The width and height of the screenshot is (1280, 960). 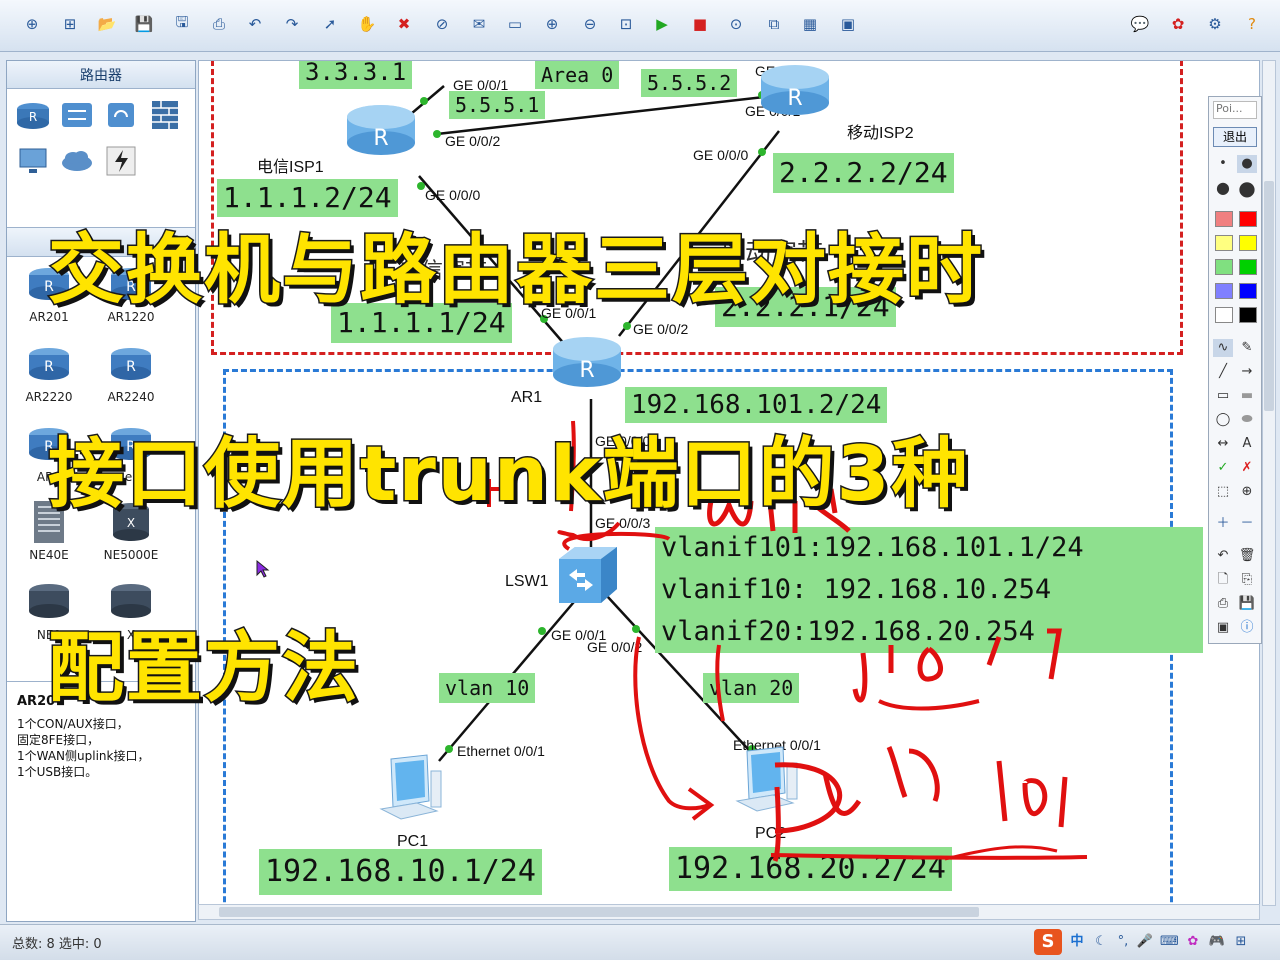 I want to click on copy-icon: ⎘, so click(x=1247, y=580).